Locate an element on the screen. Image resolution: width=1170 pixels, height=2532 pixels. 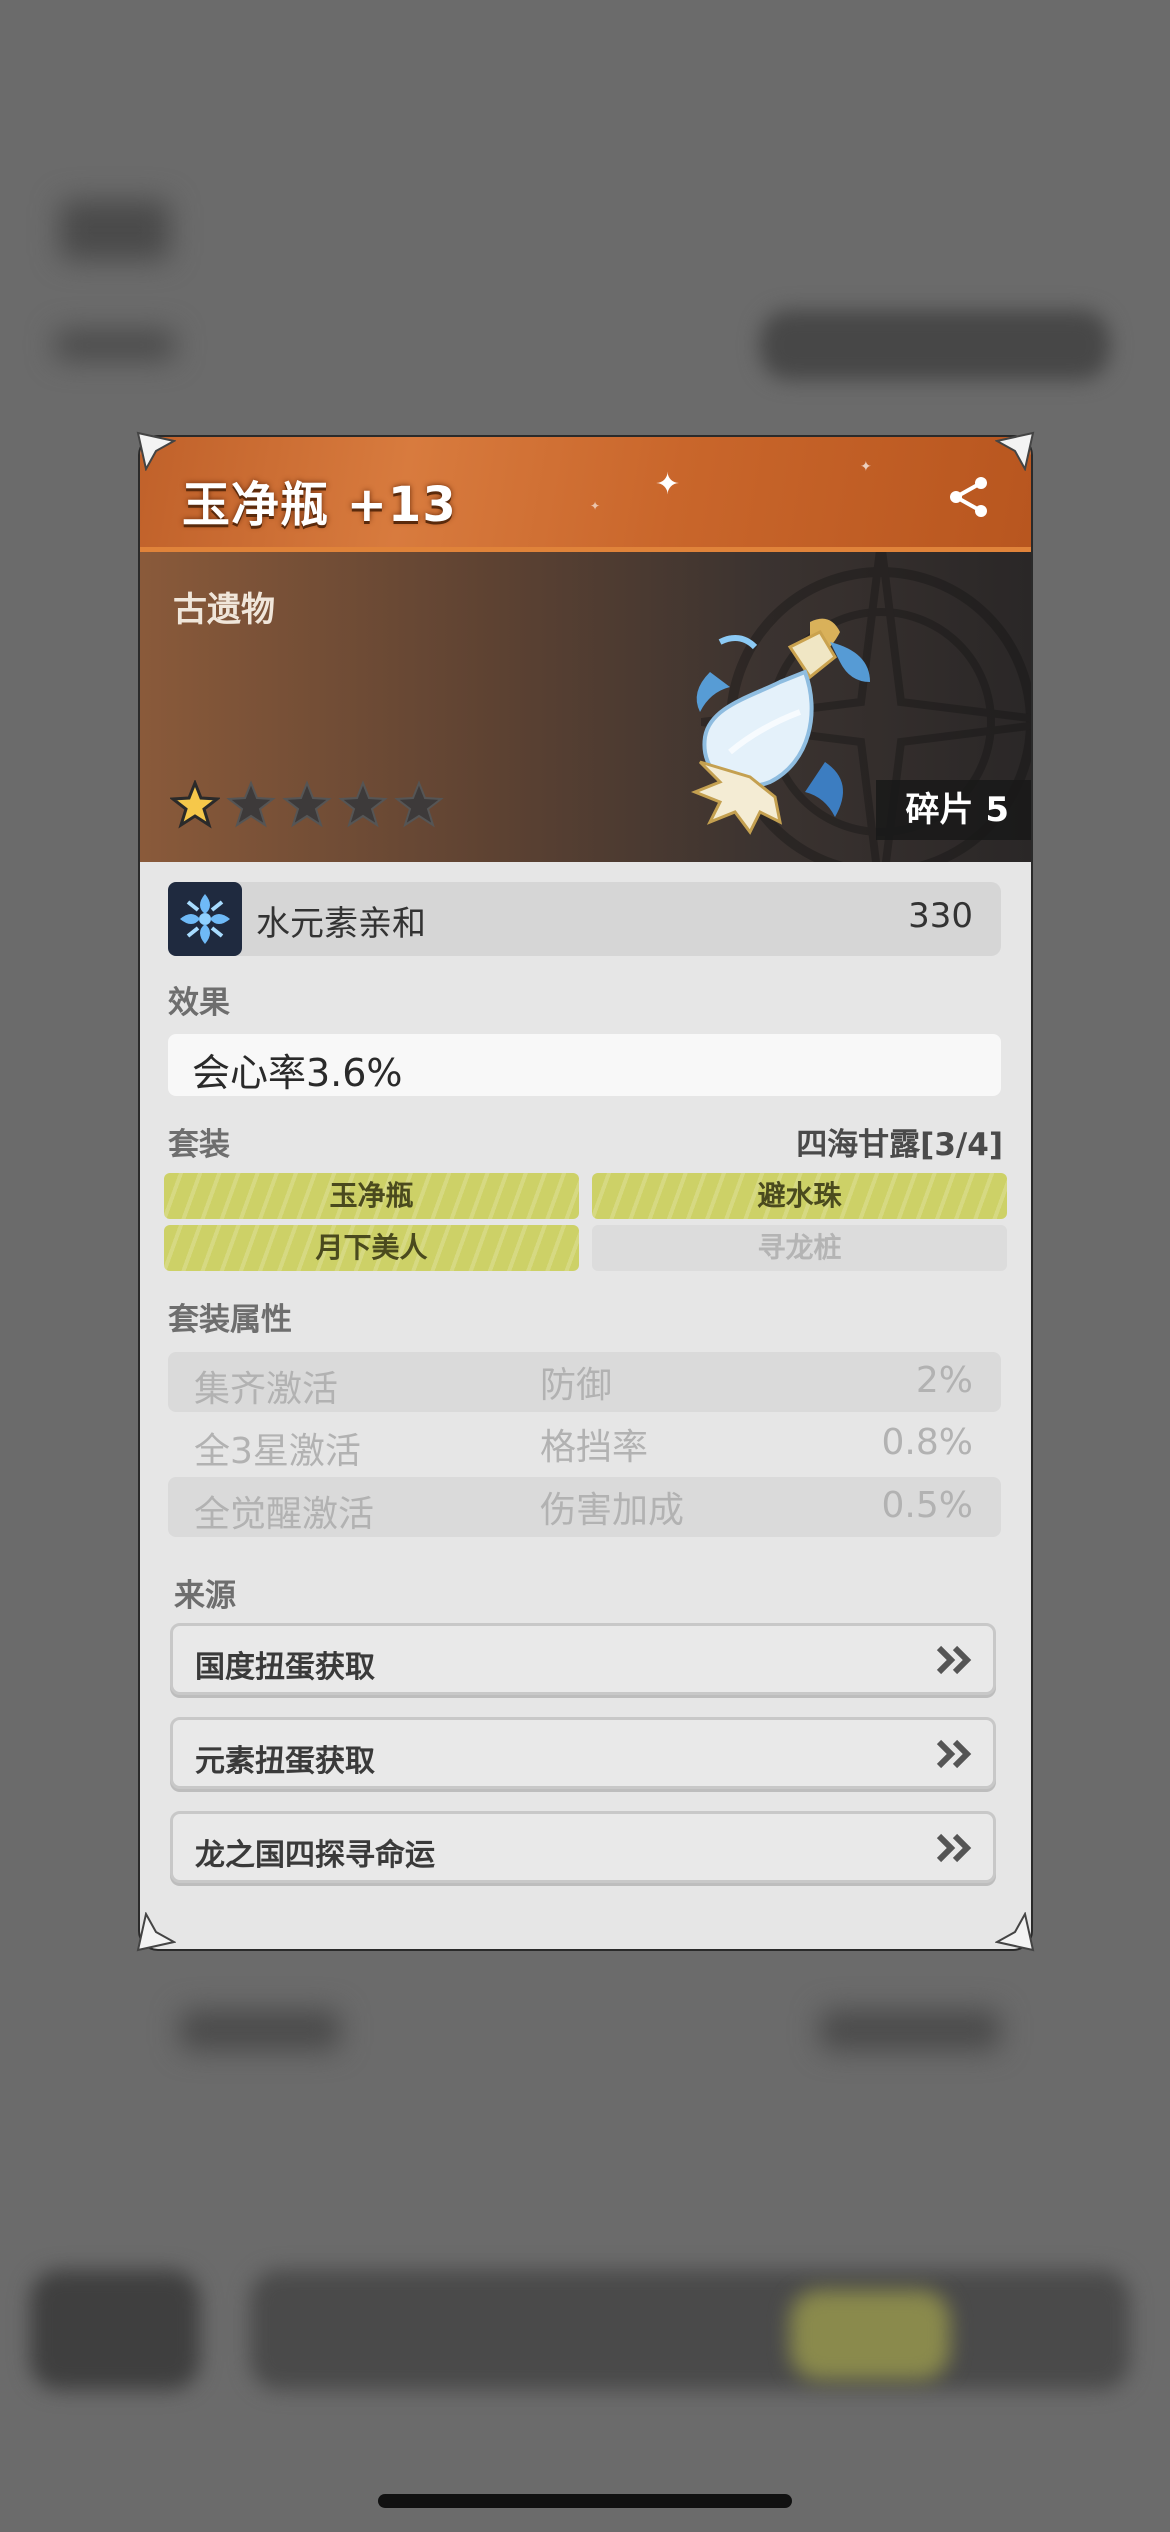
share-button is located at coordinates (969, 497).